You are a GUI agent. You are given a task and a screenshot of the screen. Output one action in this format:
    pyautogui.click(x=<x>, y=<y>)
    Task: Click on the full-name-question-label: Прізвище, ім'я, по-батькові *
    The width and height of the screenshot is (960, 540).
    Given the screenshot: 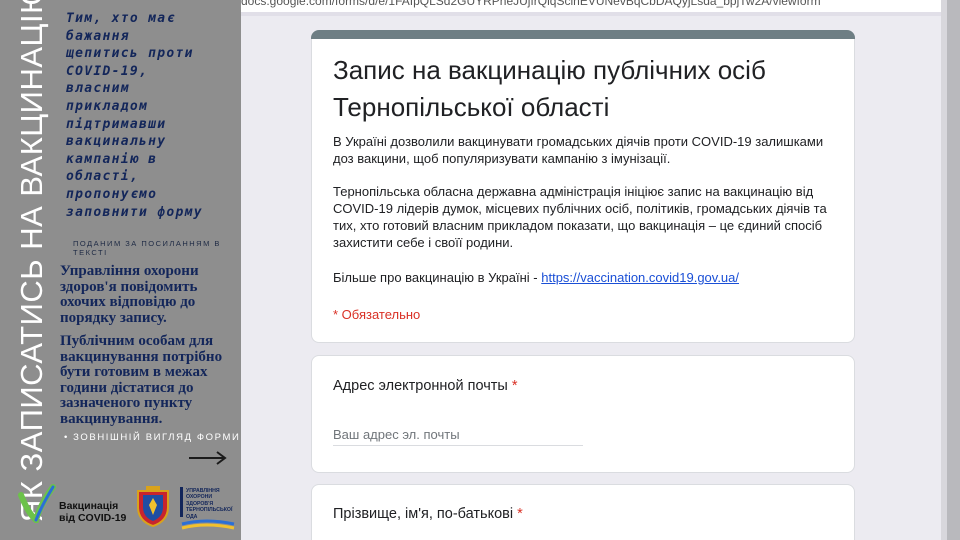 What is the action you would take?
    pyautogui.click(x=428, y=514)
    